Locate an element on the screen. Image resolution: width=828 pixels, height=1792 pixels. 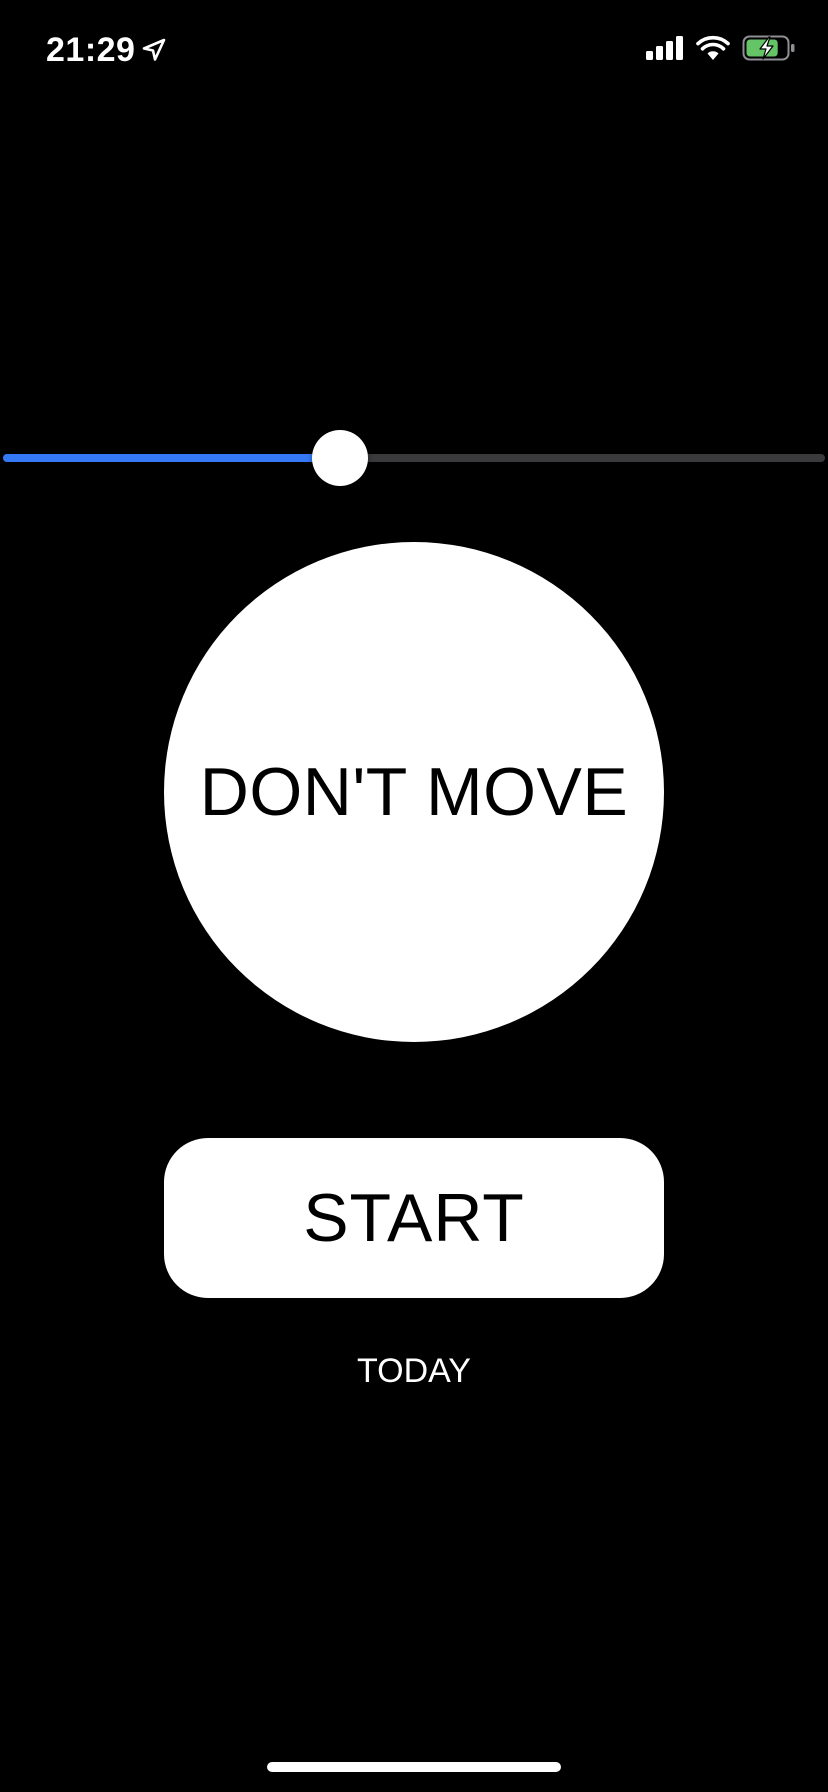
start-button-label: START is located at coordinates (414, 1218).